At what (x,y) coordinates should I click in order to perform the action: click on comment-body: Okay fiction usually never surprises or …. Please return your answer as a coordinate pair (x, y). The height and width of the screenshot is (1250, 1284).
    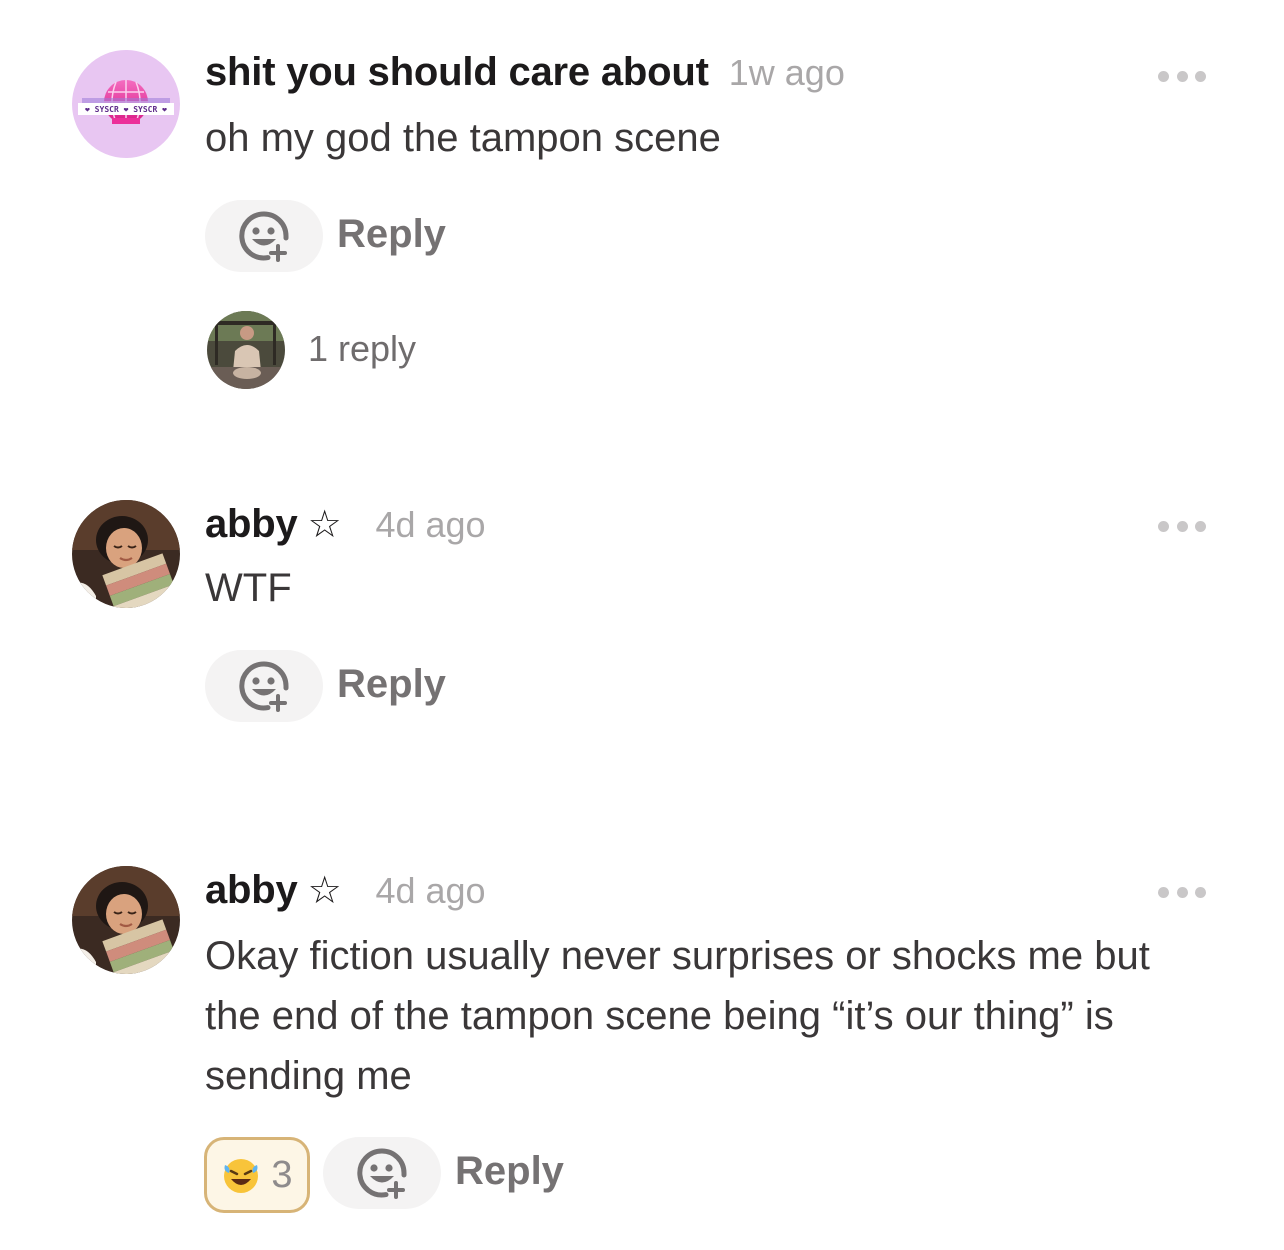
    Looking at the image, I should click on (677, 1016).